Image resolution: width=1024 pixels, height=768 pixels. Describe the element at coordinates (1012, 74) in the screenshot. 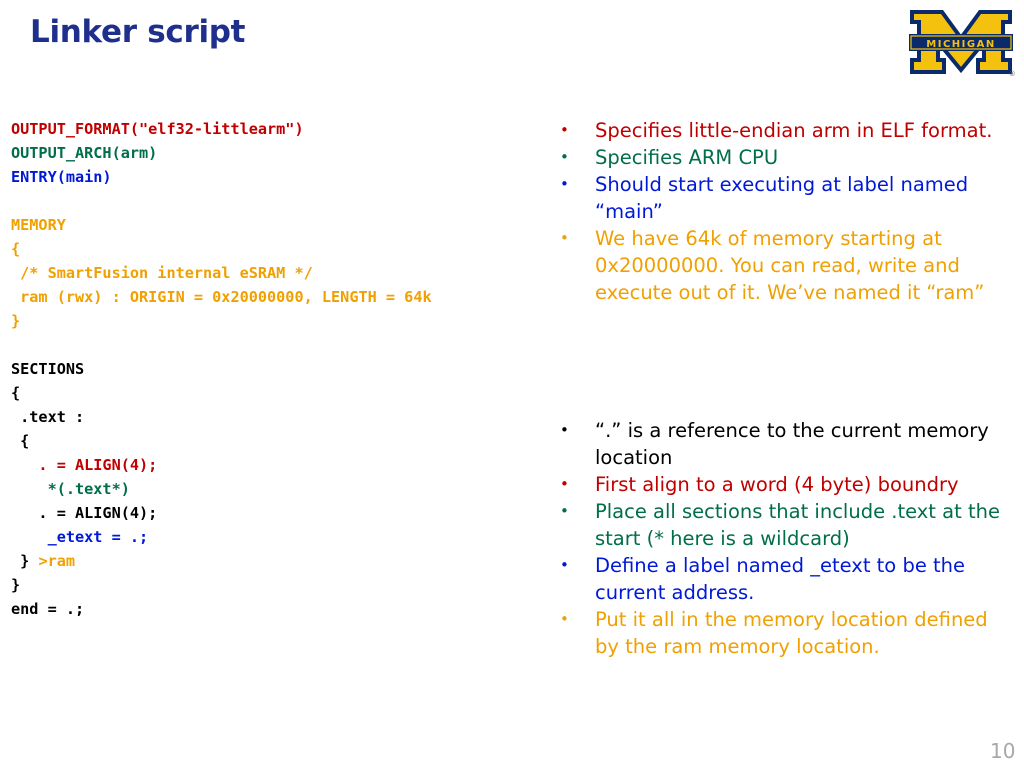

I see `registered-mark: ®` at that location.